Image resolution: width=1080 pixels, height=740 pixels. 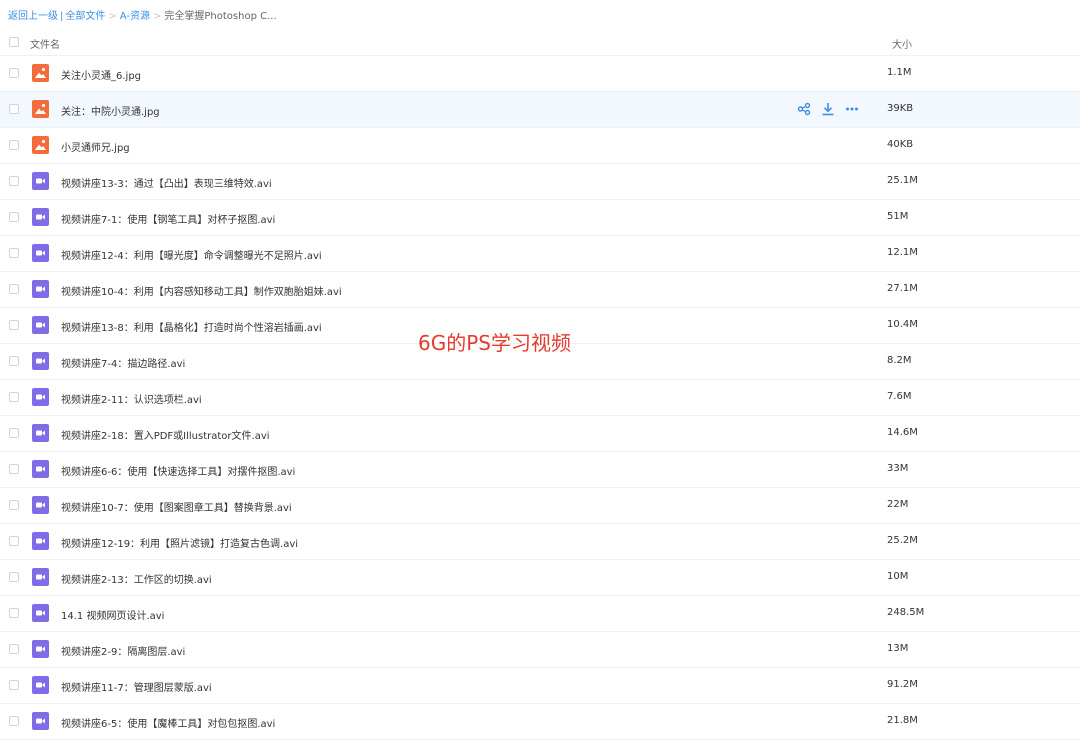 I want to click on file-name: 视频讲座7-1：使用【钢笔工具】对杯子抠图.avi, so click(x=168, y=218).